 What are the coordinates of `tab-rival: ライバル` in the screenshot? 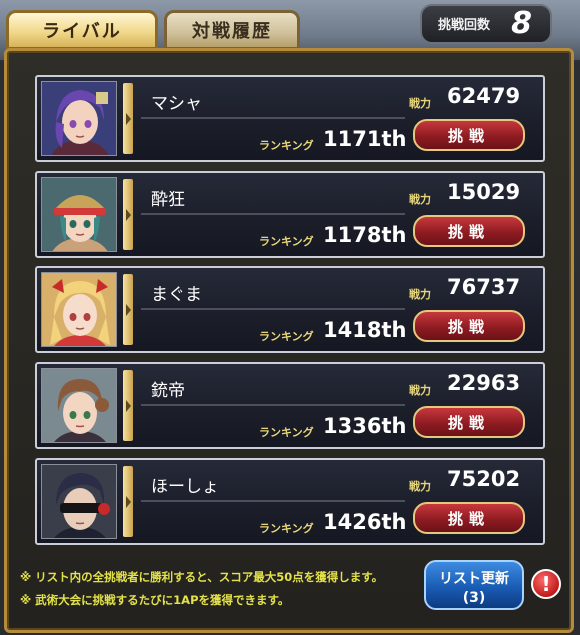 It's located at (82, 30).